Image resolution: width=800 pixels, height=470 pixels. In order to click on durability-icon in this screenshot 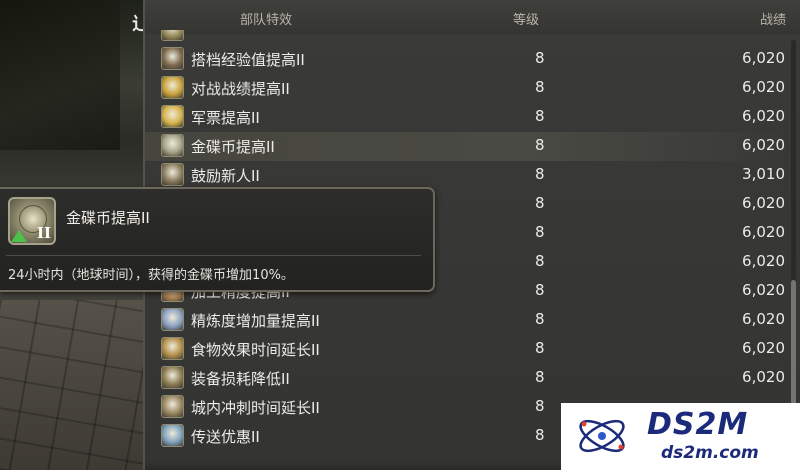, I will do `click(172, 377)`.